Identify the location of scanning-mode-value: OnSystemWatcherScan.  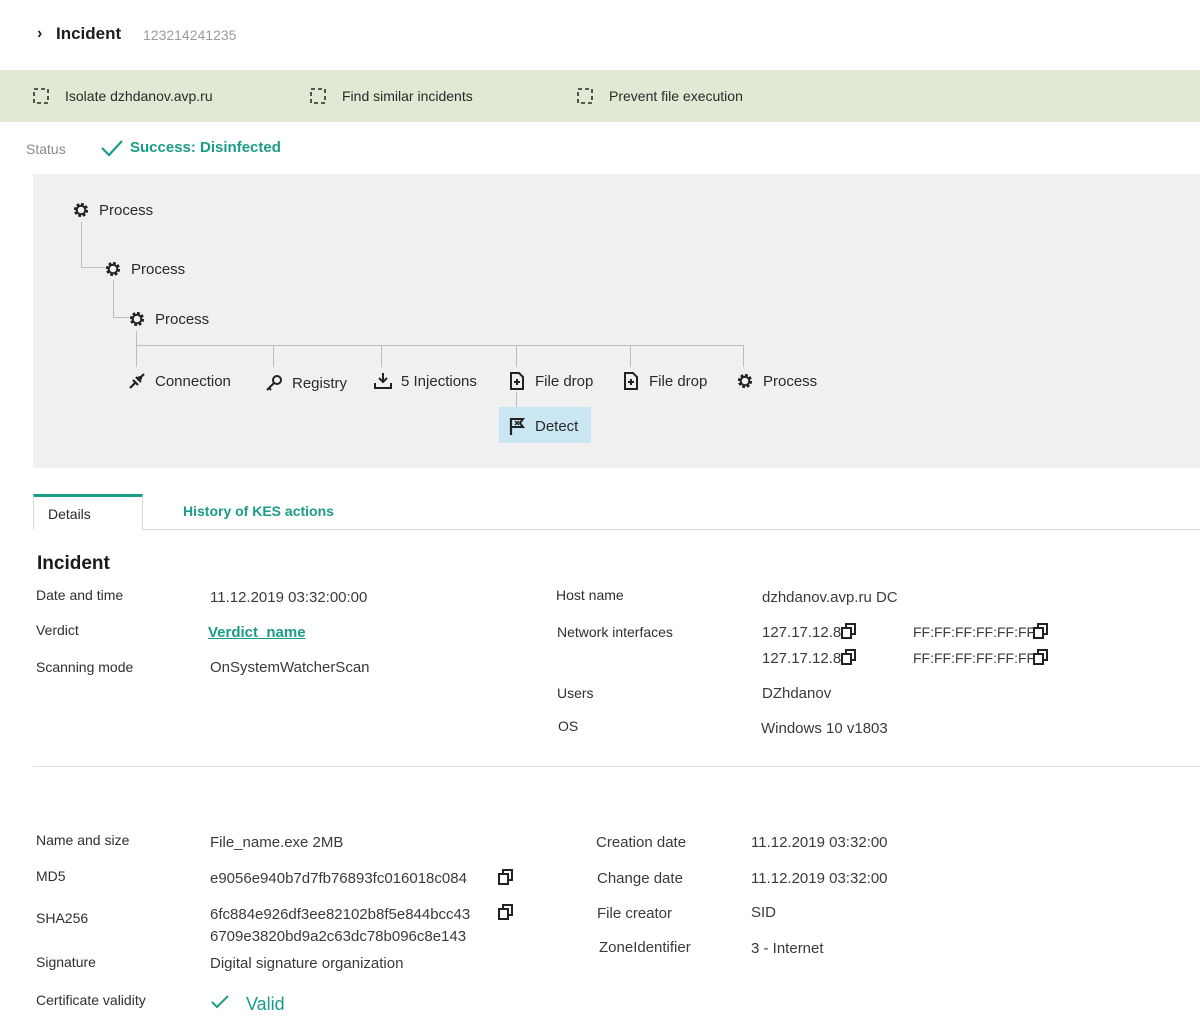
(290, 667).